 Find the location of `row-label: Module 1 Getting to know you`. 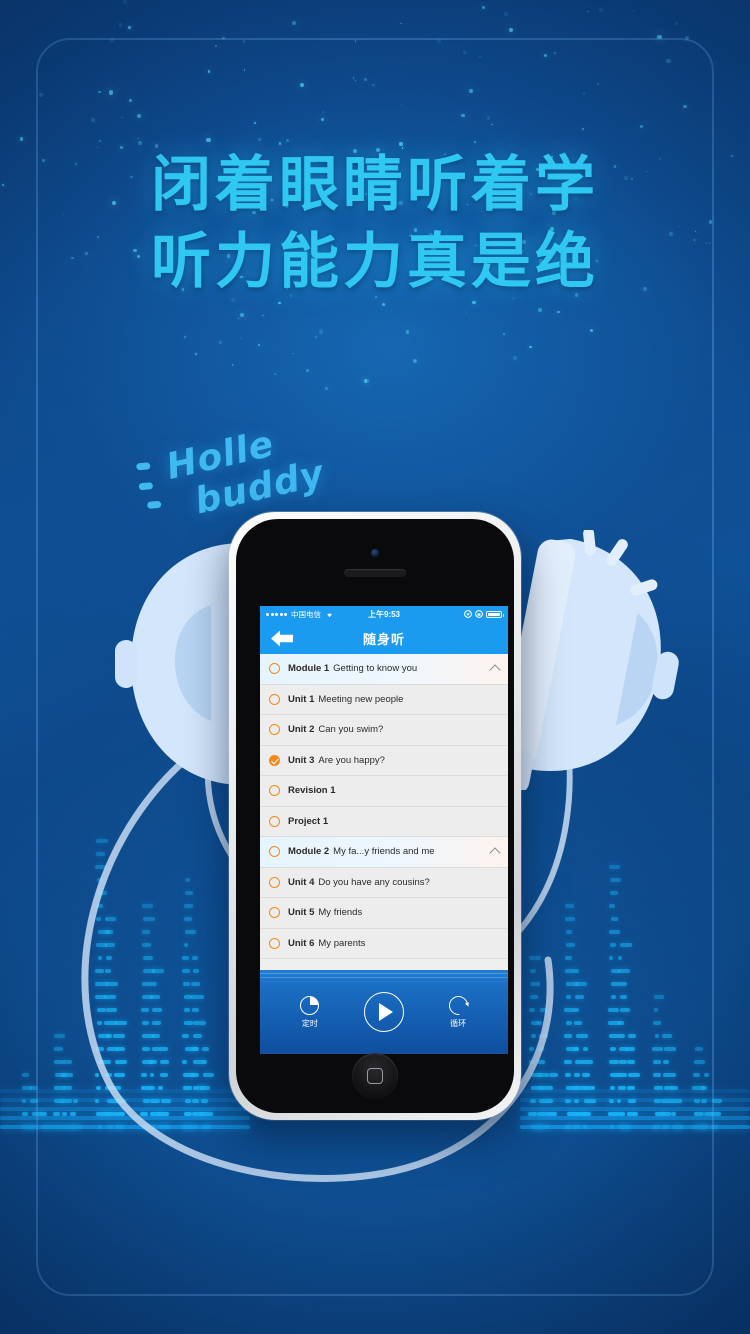

row-label: Module 1 Getting to know you is located at coordinates (352, 668).